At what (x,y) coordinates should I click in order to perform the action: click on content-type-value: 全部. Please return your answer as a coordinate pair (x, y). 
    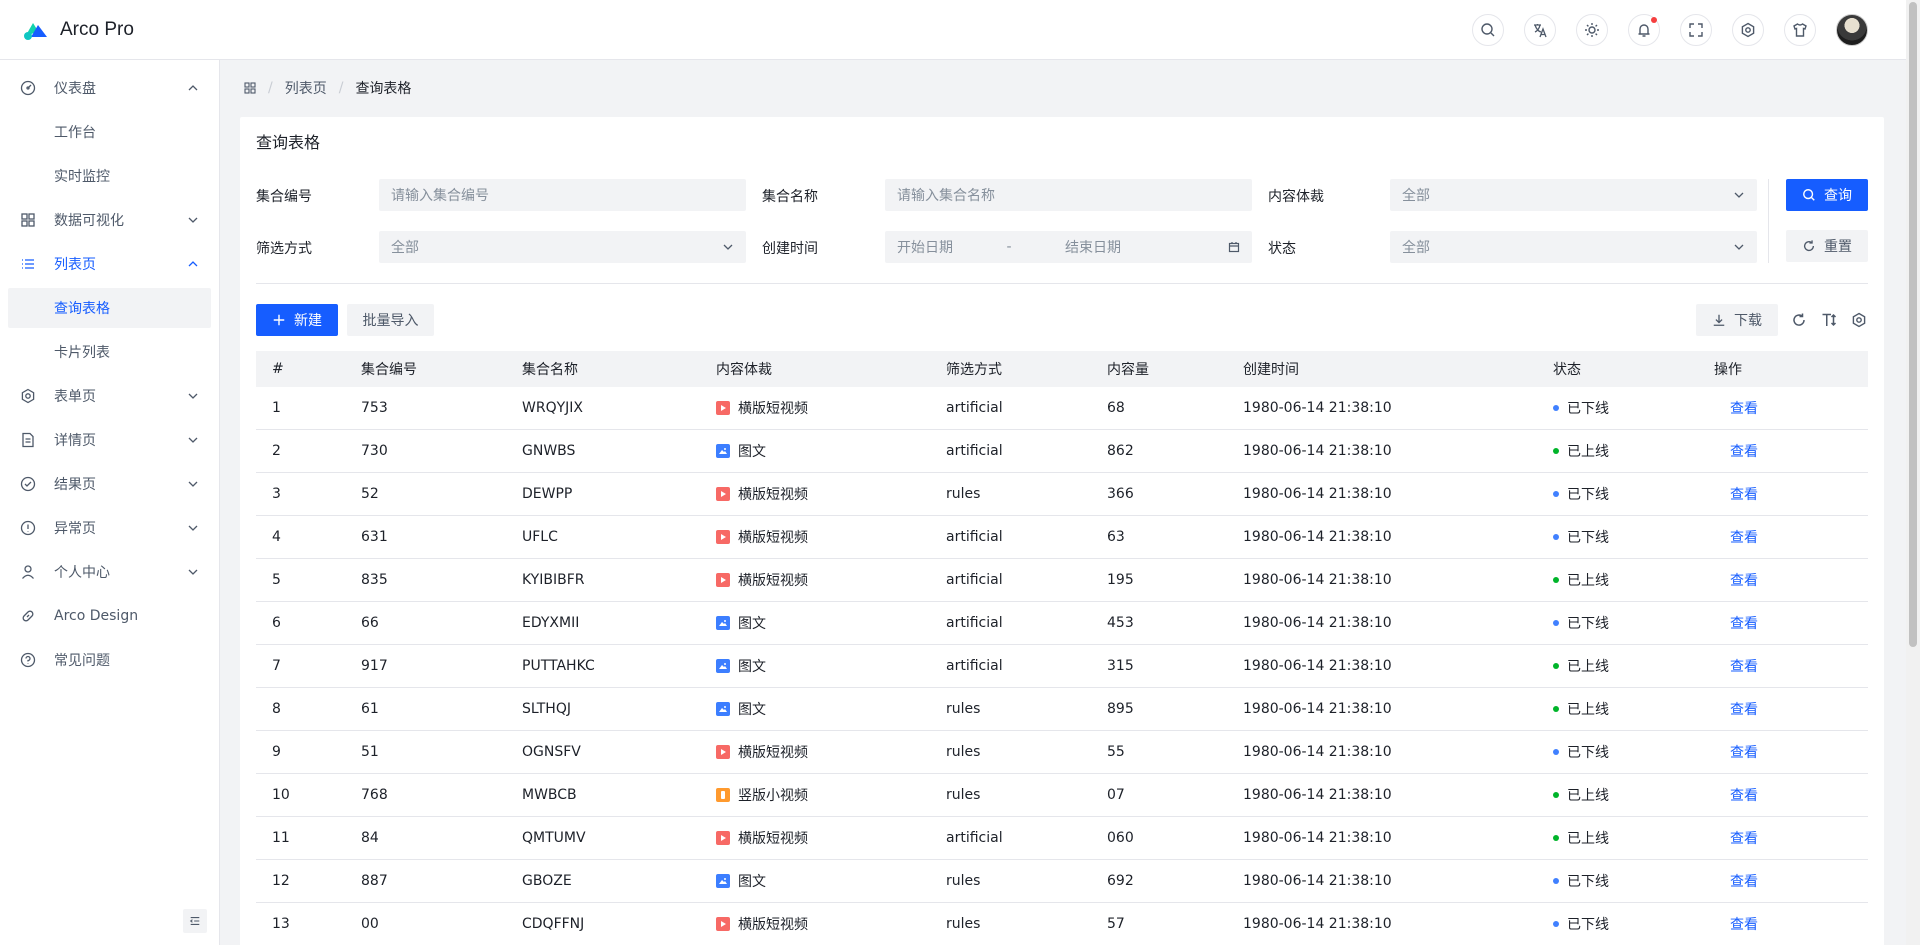
    Looking at the image, I should click on (1416, 196).